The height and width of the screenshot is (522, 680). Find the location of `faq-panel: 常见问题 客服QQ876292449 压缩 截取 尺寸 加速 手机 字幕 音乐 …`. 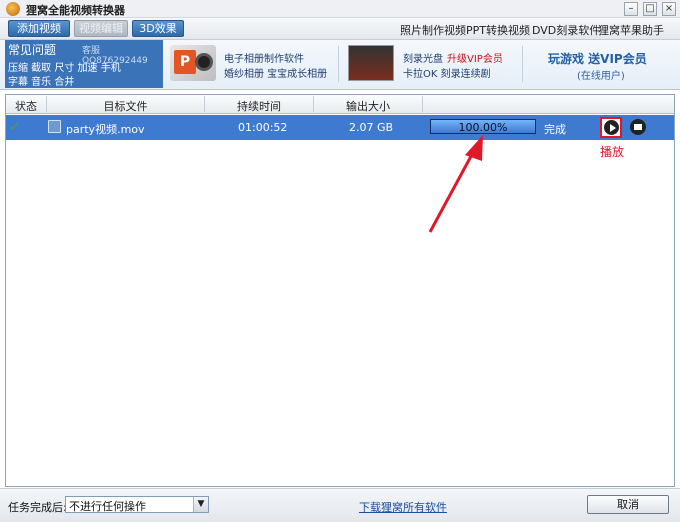

faq-panel: 常见问题 客服QQ876292449 压缩 截取 尺寸 加速 手机 字幕 音乐 … is located at coordinates (84, 64).